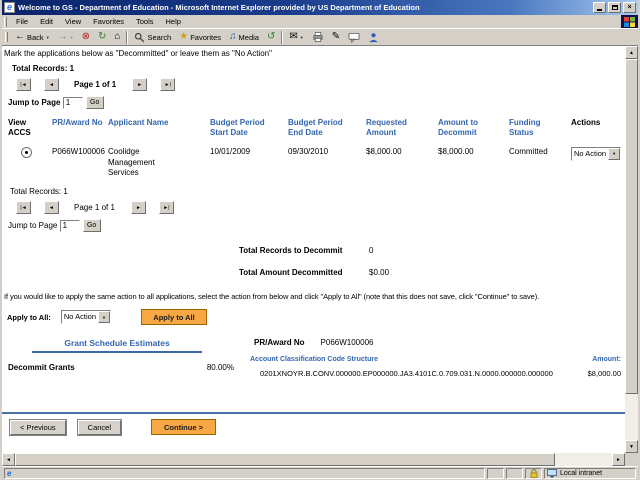 The height and width of the screenshot is (480, 640). I want to click on forward-button: → ▼, so click(66, 37).